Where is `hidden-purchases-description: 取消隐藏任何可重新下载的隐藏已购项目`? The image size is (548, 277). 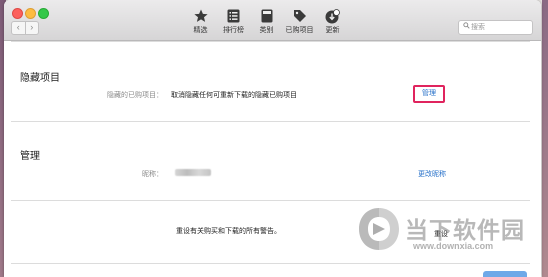 hidden-purchases-description: 取消隐藏任何可重新下载的隐藏已购项目 is located at coordinates (234, 95).